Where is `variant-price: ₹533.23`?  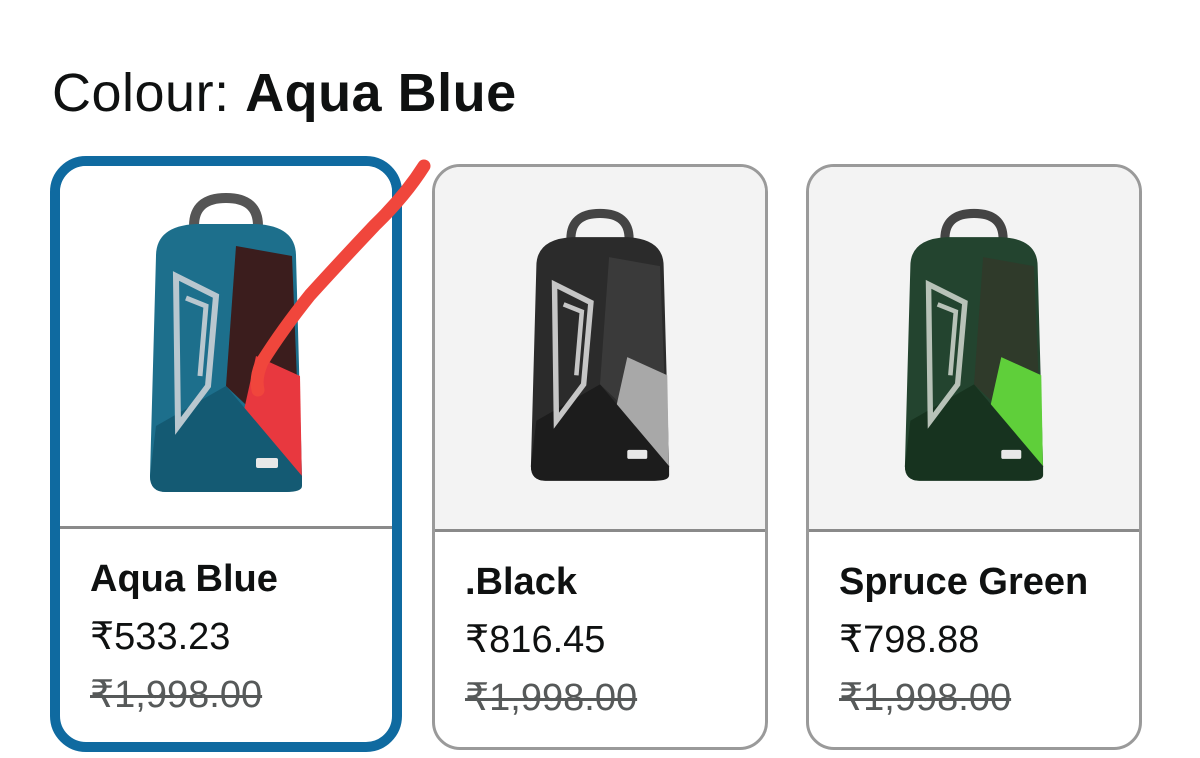 variant-price: ₹533.23 is located at coordinates (160, 637).